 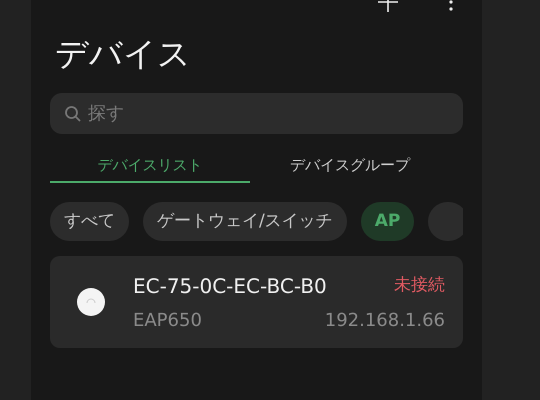 I want to click on page-title: デバイス, so click(x=123, y=54).